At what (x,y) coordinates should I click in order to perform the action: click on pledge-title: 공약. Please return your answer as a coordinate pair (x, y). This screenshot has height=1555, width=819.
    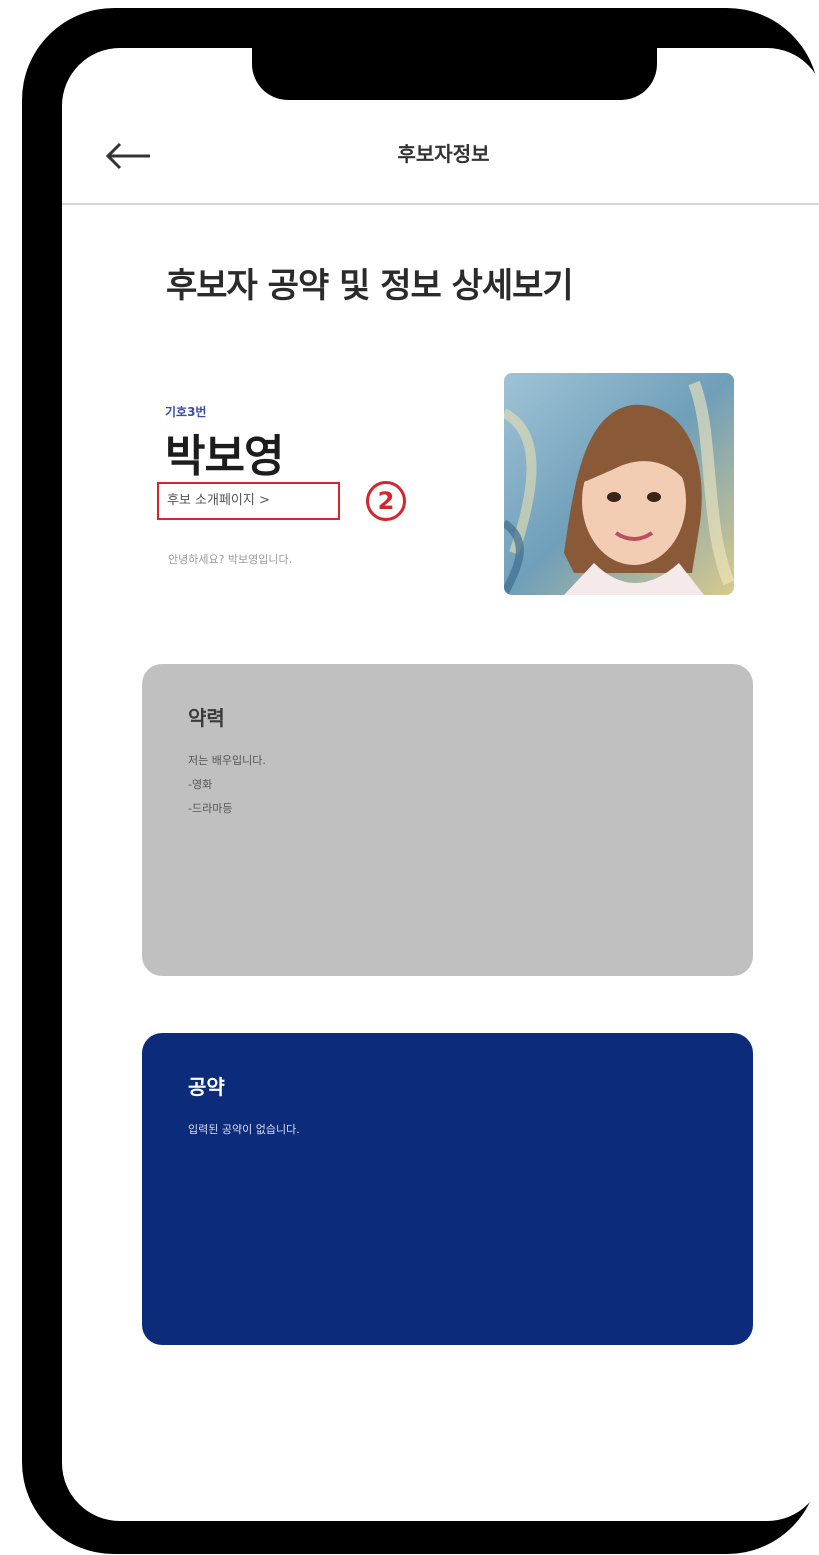
    Looking at the image, I should click on (206, 1087).